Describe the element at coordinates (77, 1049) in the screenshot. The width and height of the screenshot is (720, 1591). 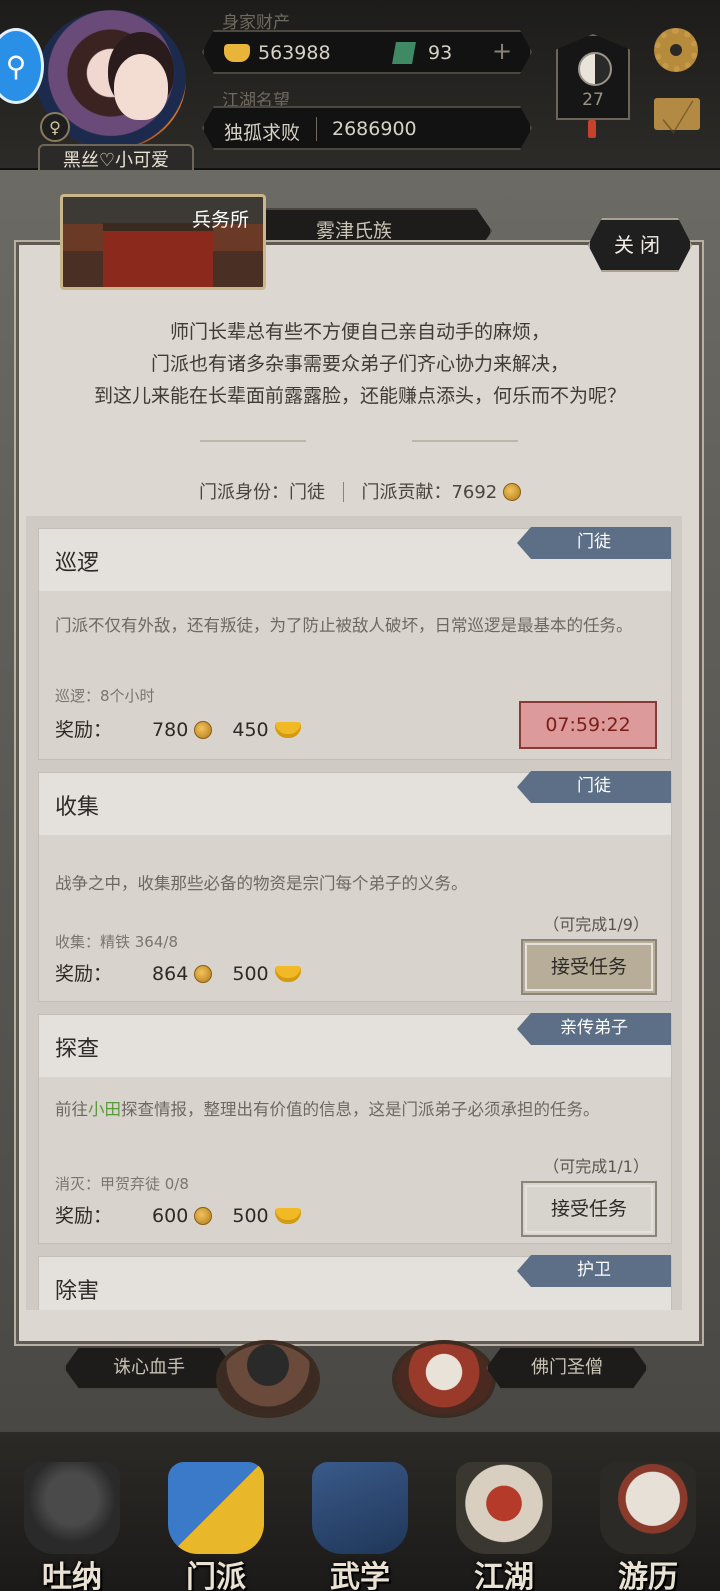
I see `task-title: 探查` at that location.